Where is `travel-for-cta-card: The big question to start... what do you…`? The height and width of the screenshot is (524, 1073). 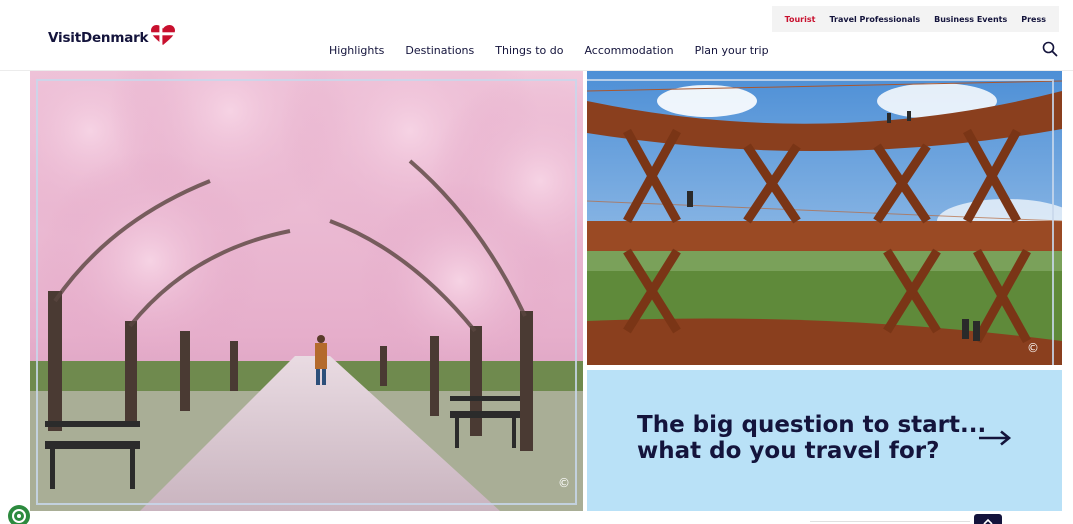
travel-for-cta-card: The big question to start... what do you… is located at coordinates (824, 440).